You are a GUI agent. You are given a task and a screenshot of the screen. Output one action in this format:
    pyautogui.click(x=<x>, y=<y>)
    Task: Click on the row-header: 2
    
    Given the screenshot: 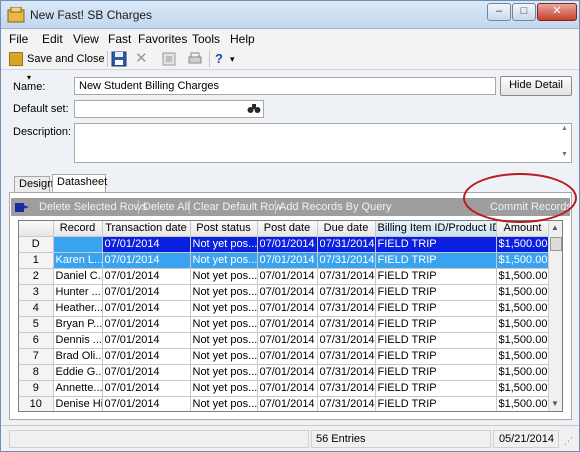 What is the action you would take?
    pyautogui.click(x=36, y=276)
    